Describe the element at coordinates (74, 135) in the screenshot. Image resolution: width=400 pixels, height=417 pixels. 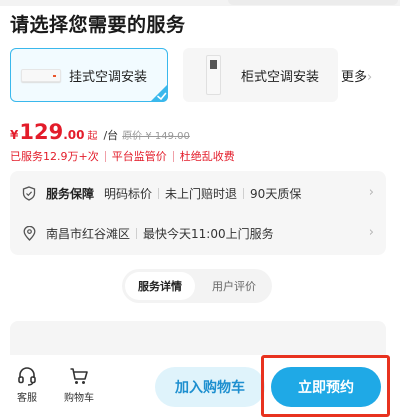
I see `price-decimal: .00` at that location.